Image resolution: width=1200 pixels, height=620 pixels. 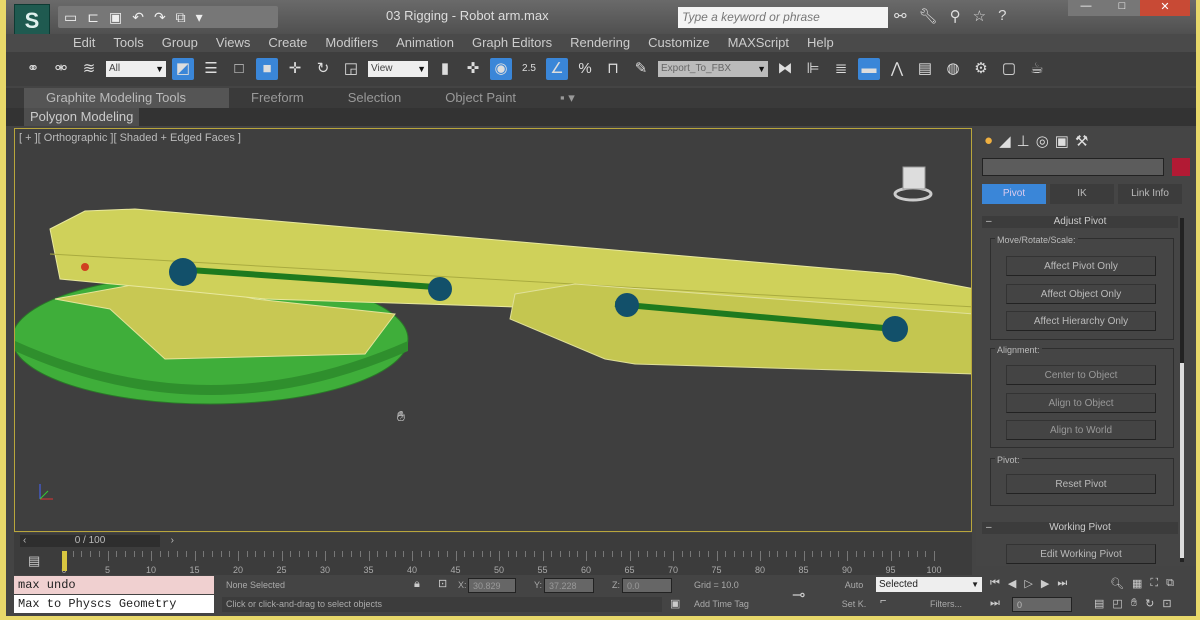 I want to click on link-info-subtab: Link Info, so click(x=1150, y=194).